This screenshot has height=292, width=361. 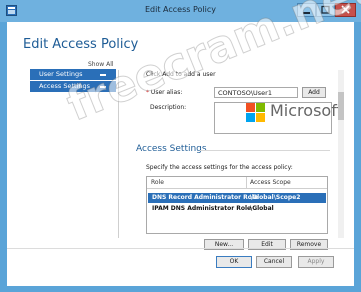 What do you see at coordinates (306, 110) in the screenshot?
I see `microsoft-logo-text: Microsoft` at bounding box center [306, 110].